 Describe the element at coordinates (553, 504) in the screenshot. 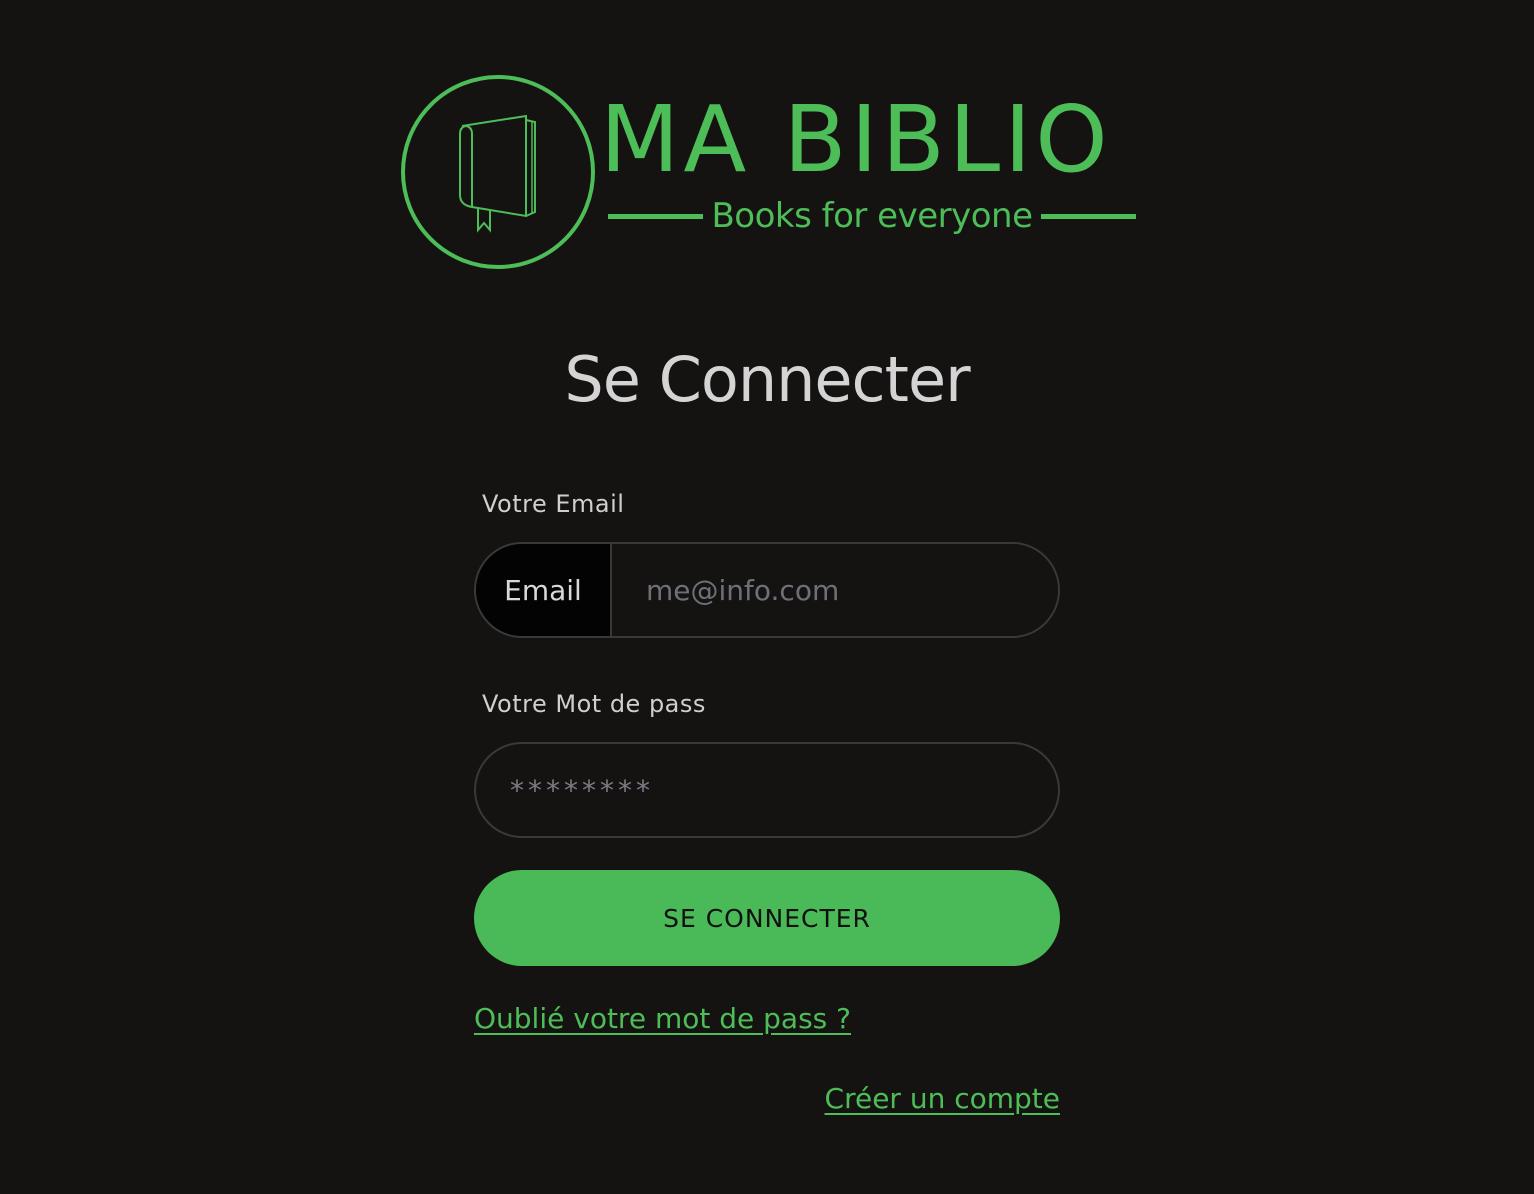

I see `email-label: Votre Email` at that location.